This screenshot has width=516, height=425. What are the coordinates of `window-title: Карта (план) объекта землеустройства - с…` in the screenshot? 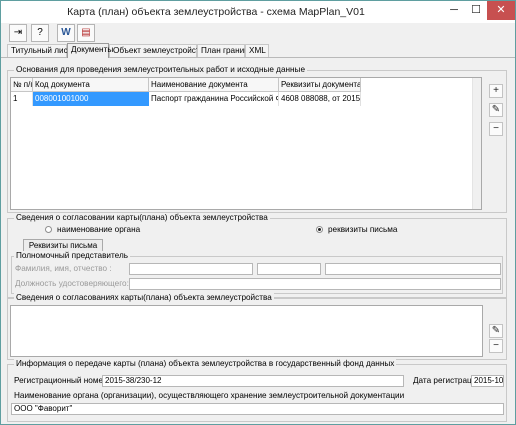 It's located at (216, 12).